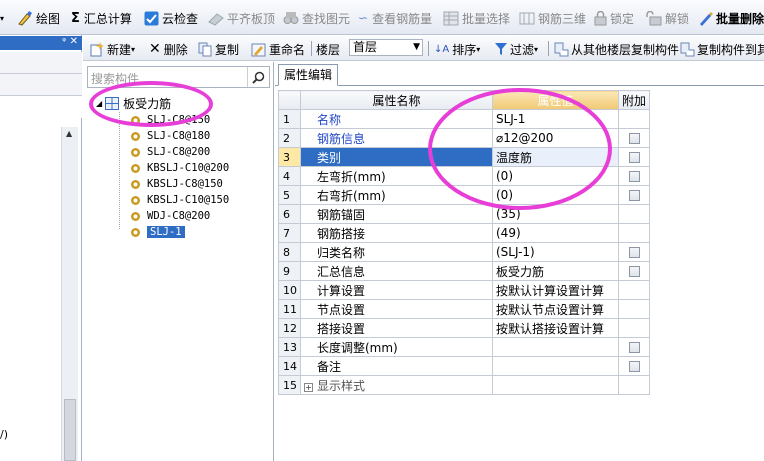  I want to click on copy-button: 复制, so click(218, 49).